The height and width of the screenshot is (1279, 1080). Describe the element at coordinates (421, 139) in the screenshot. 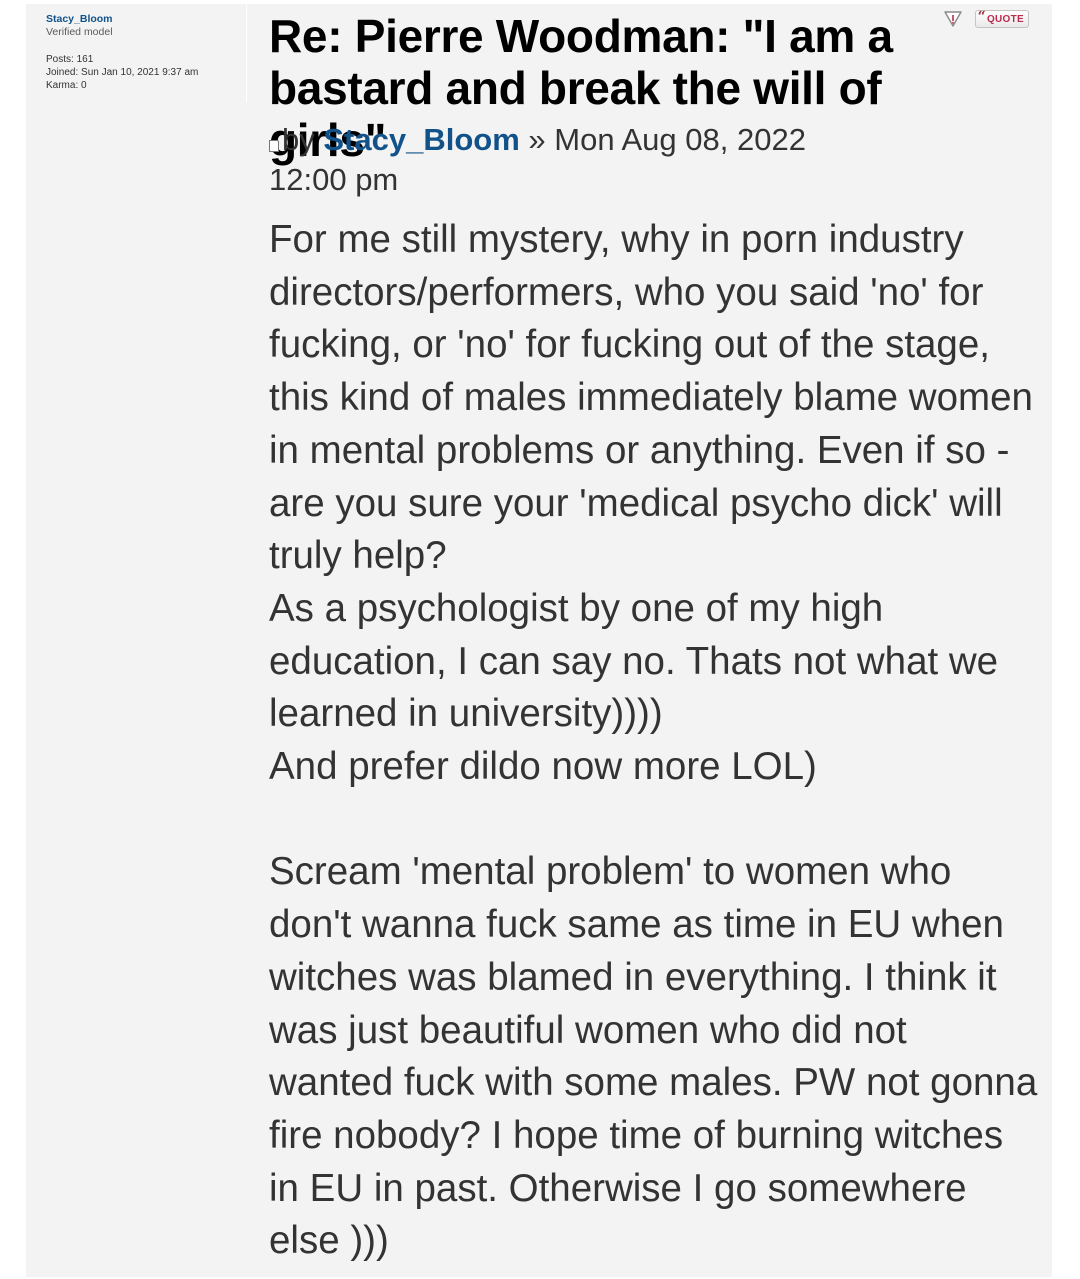

I see `post-author-link: Stacy_Bloom` at that location.